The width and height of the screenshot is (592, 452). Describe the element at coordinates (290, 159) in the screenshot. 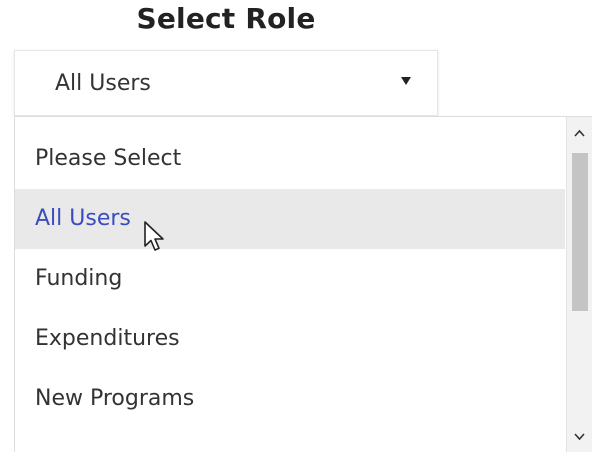

I see `option-please-select: Please Select` at that location.